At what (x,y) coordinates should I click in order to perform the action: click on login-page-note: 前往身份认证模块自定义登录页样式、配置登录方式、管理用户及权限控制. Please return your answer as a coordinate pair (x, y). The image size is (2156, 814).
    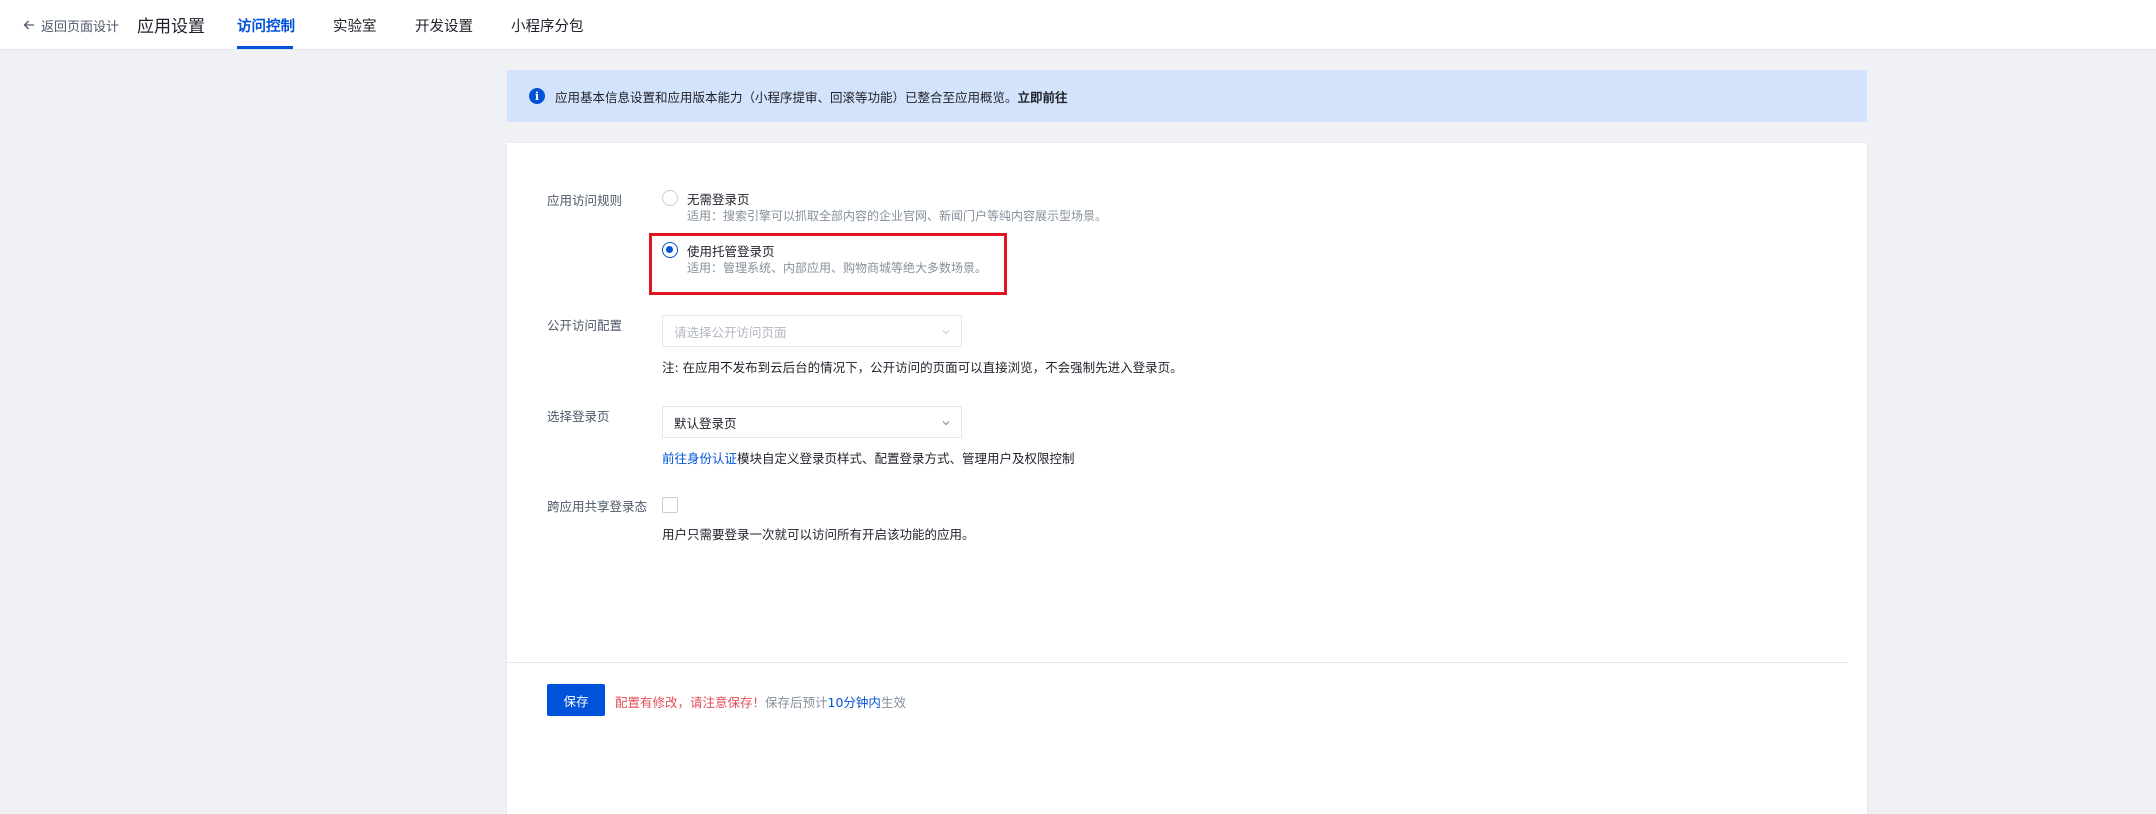
    Looking at the image, I should click on (868, 457).